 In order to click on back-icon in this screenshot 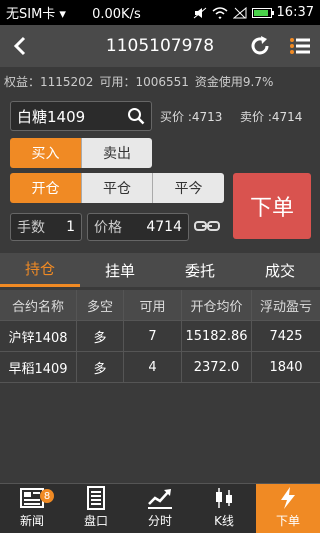, I will do `click(20, 46)`.